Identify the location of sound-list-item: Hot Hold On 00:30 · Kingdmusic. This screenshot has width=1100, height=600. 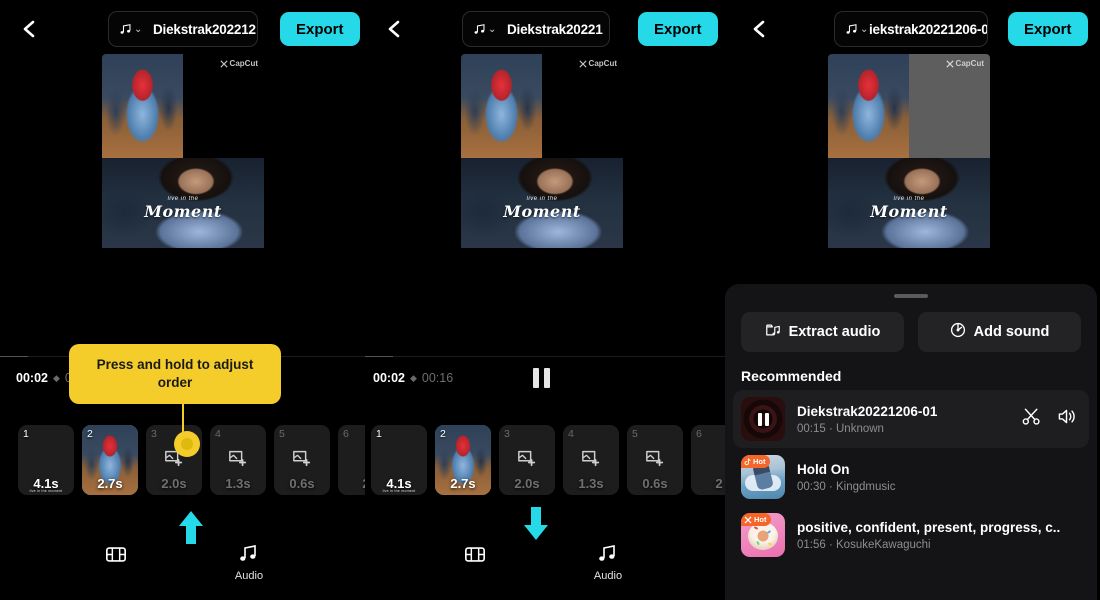
(911, 477).